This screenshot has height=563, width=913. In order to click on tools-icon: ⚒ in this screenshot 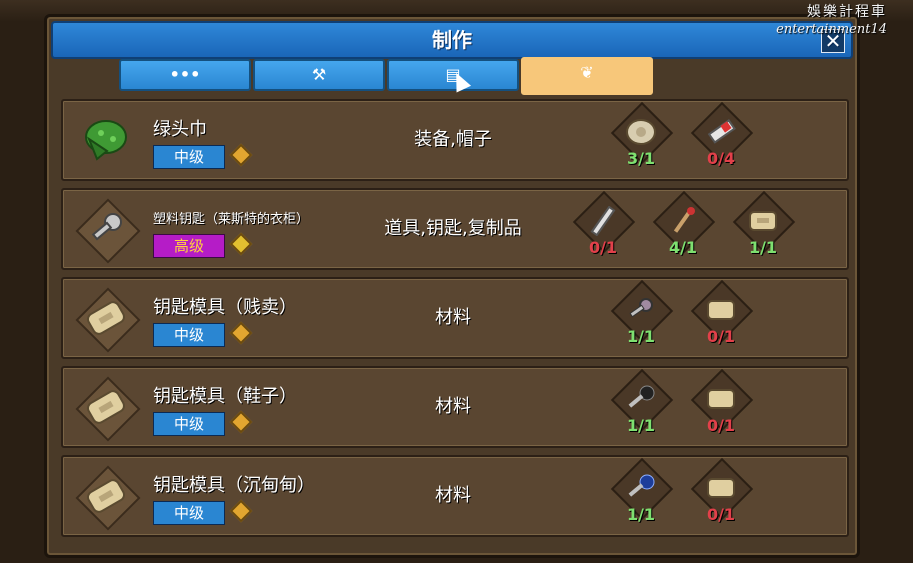, I will do `click(319, 74)`.